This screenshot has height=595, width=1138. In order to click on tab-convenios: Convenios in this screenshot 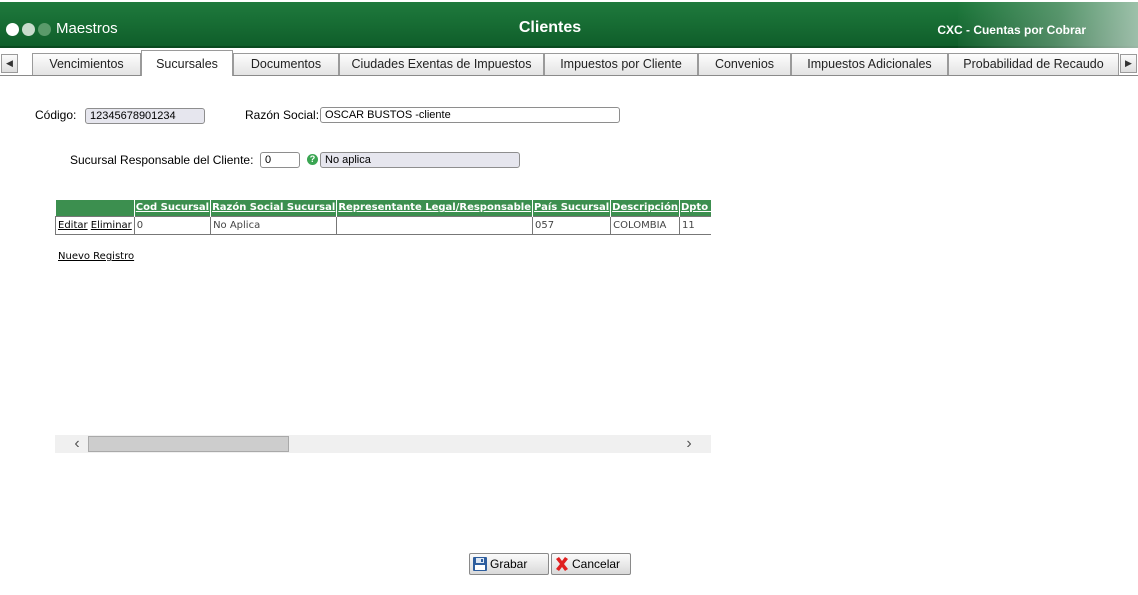, I will do `click(744, 64)`.